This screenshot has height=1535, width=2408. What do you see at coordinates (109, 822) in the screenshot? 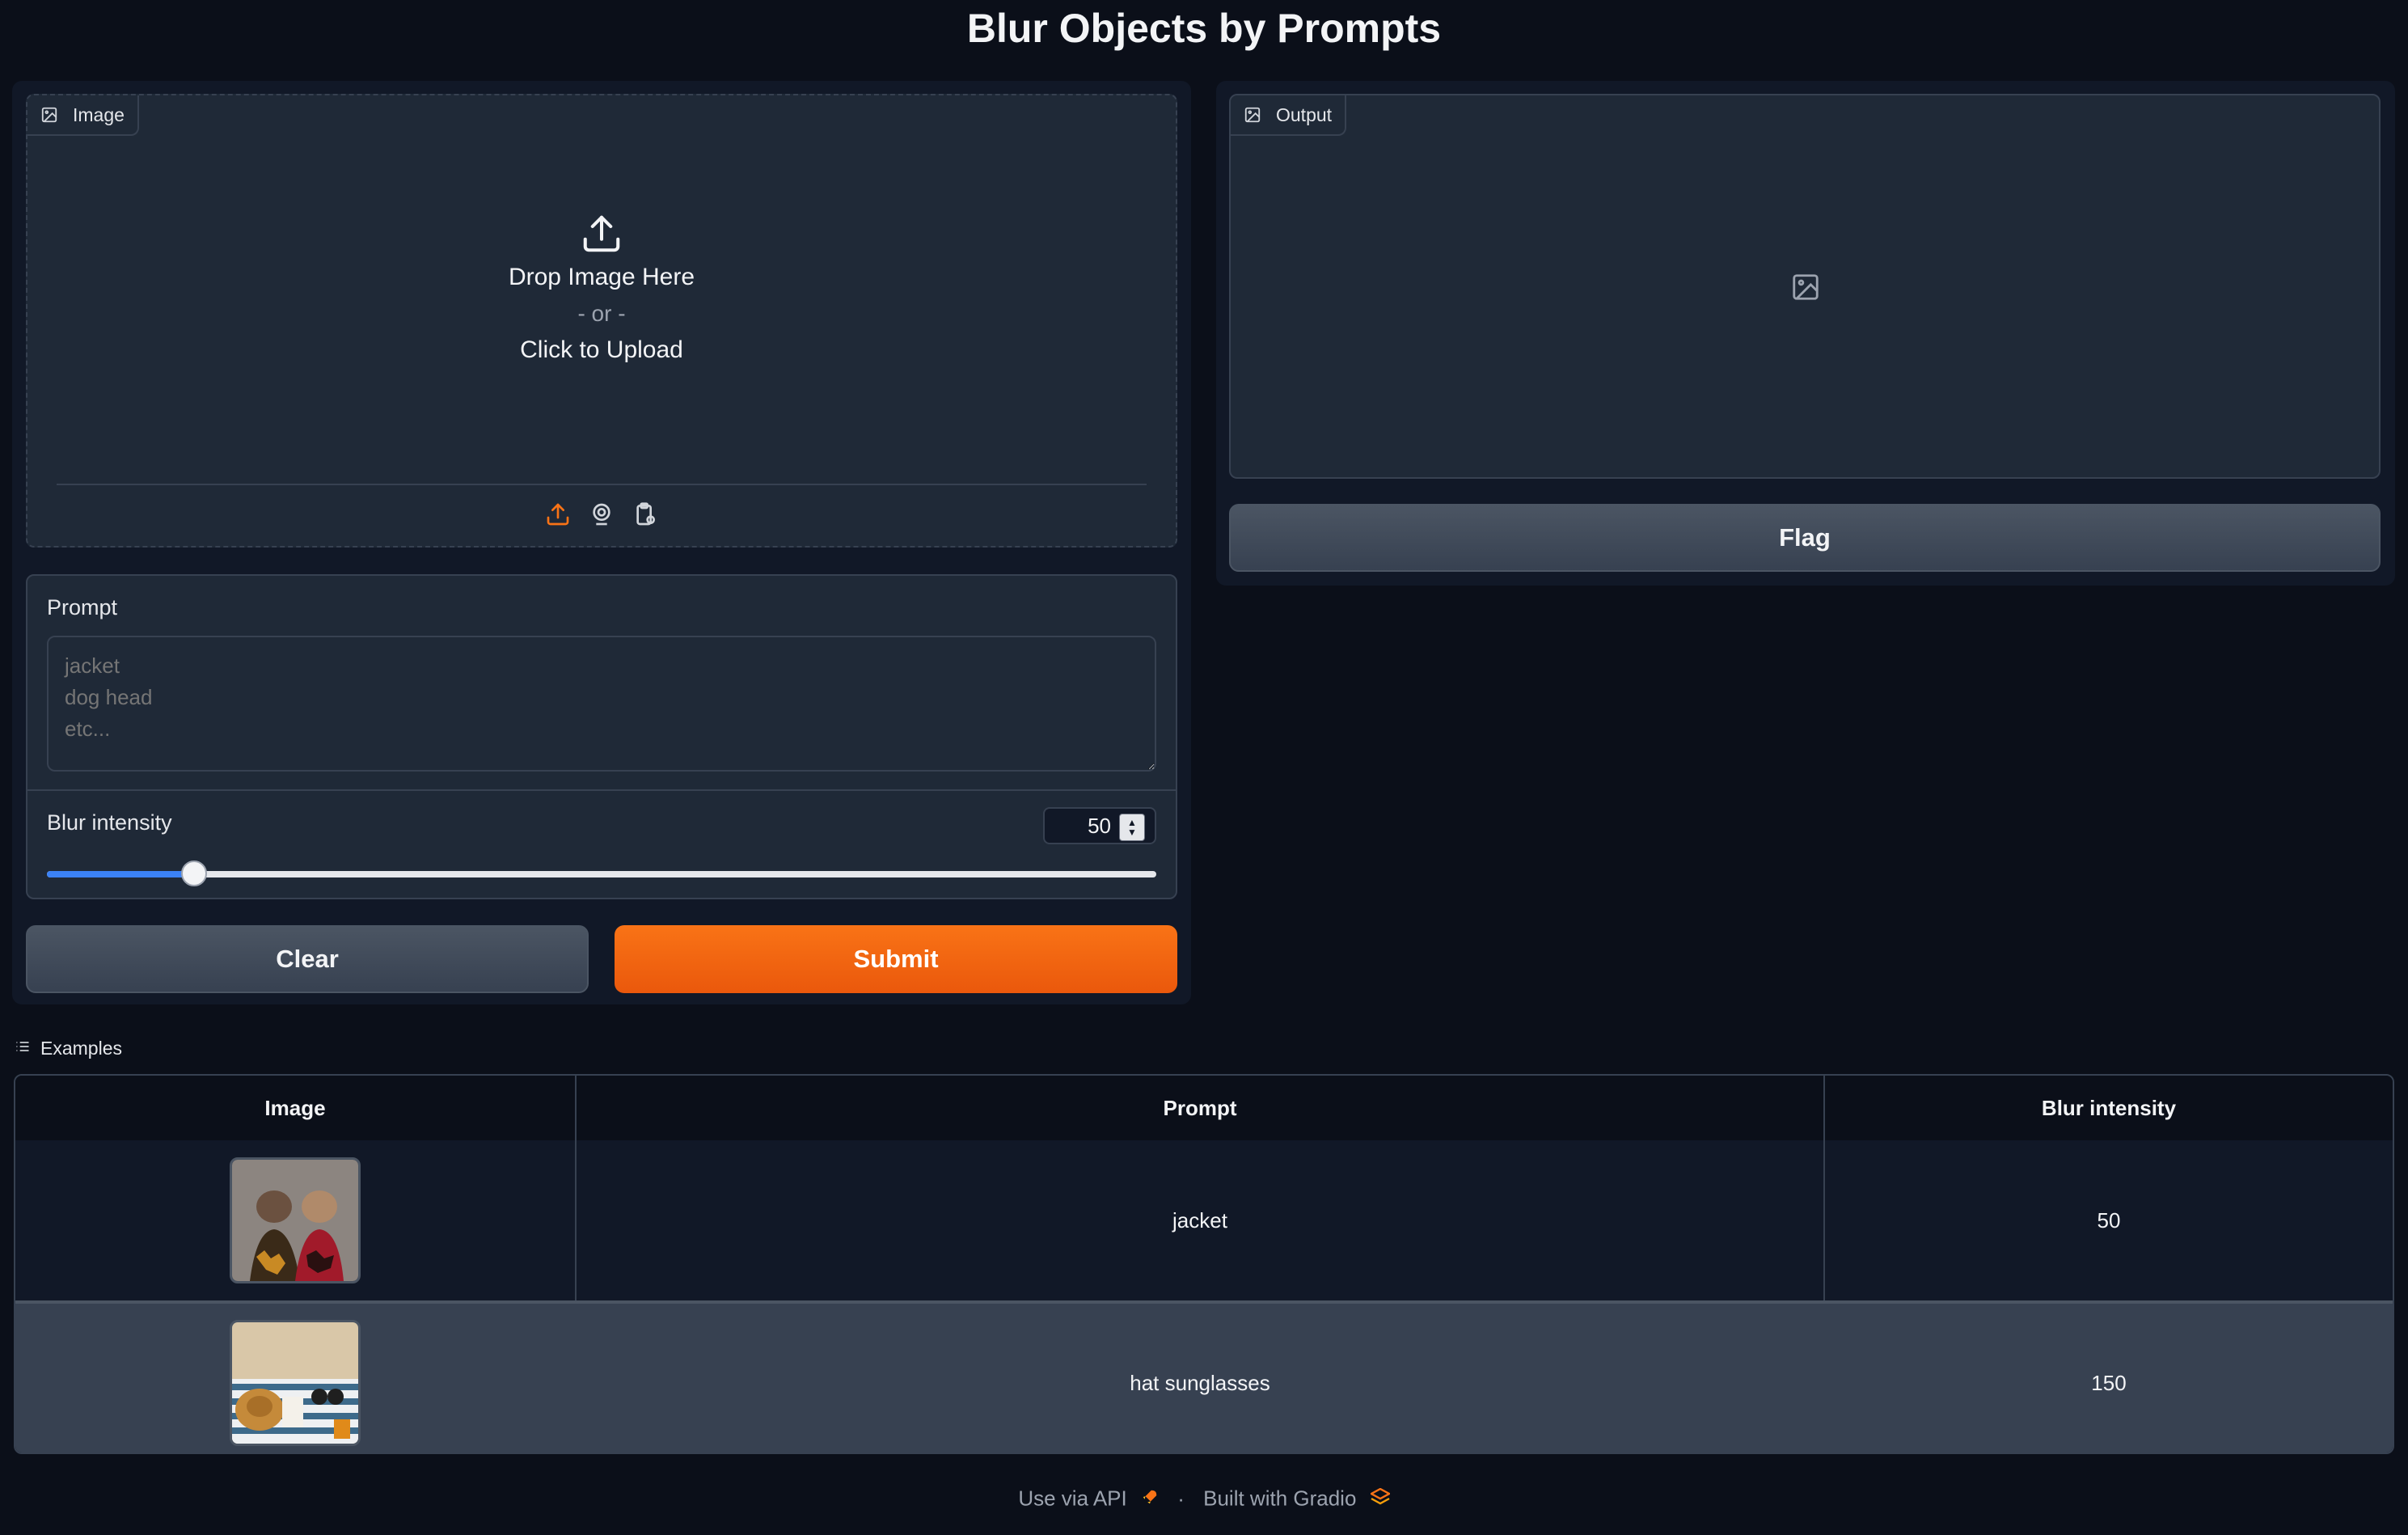
I see `blur-intensity-label: Blur intensity` at bounding box center [109, 822].